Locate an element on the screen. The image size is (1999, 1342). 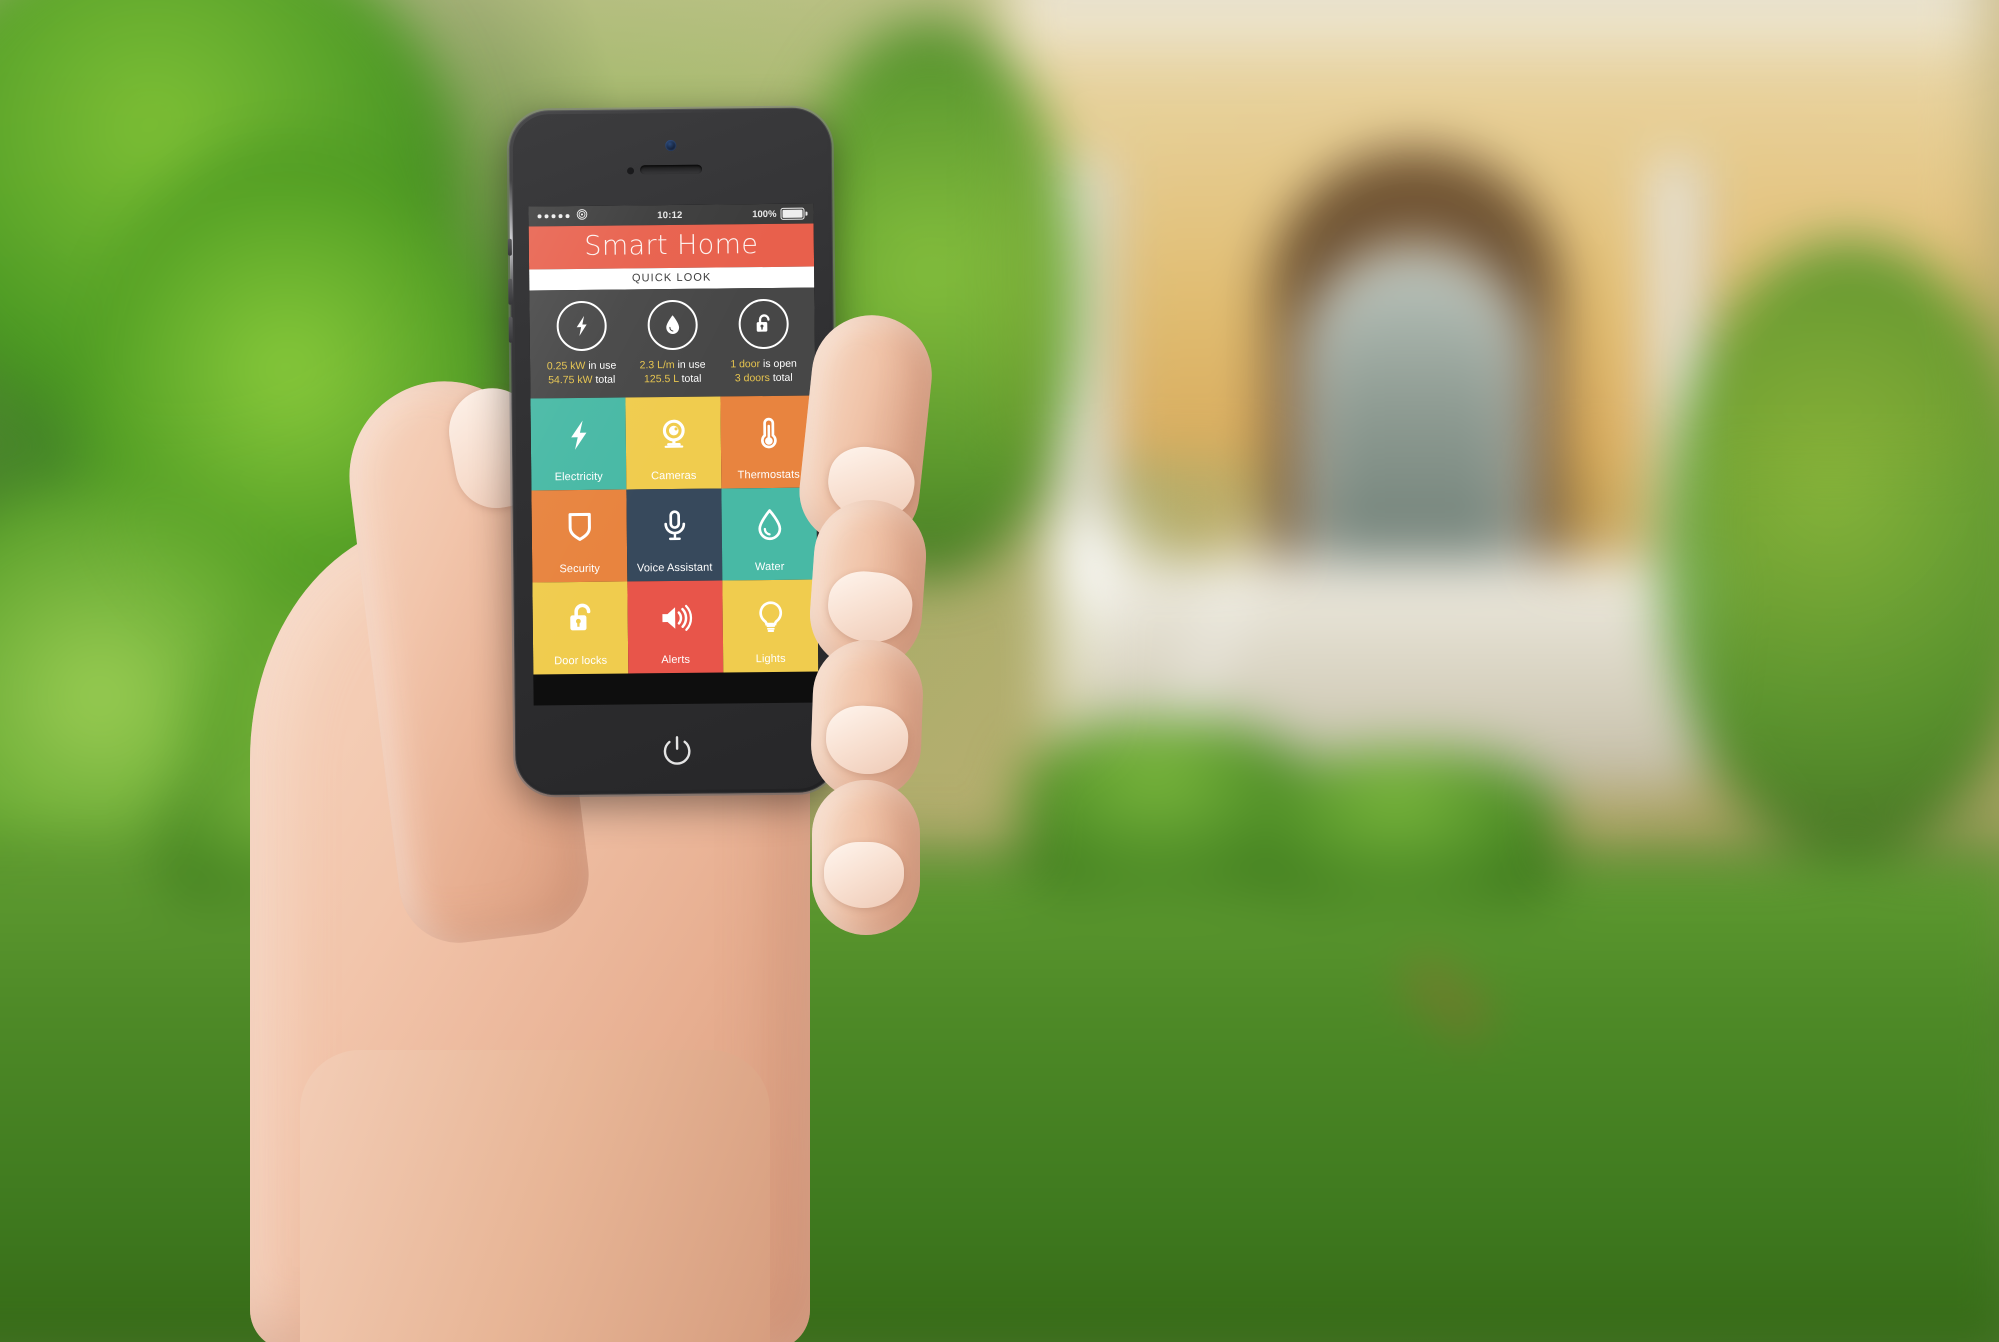
stat-value: 1 door is located at coordinates (745, 364).